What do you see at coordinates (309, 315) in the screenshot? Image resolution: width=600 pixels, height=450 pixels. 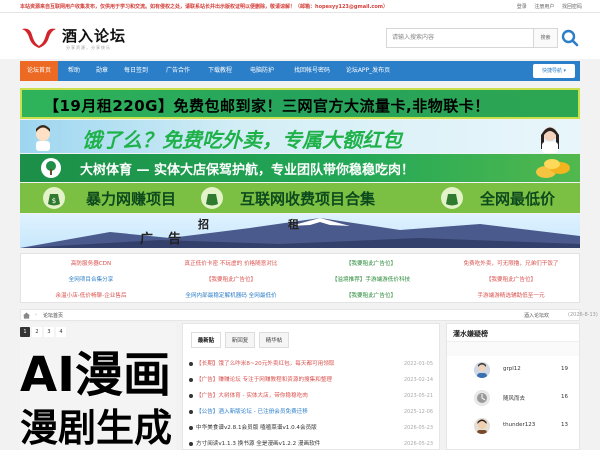 I see `breadcrumb: › 论坛首页 酒入论坛欢 (2026-8-13)` at bounding box center [309, 315].